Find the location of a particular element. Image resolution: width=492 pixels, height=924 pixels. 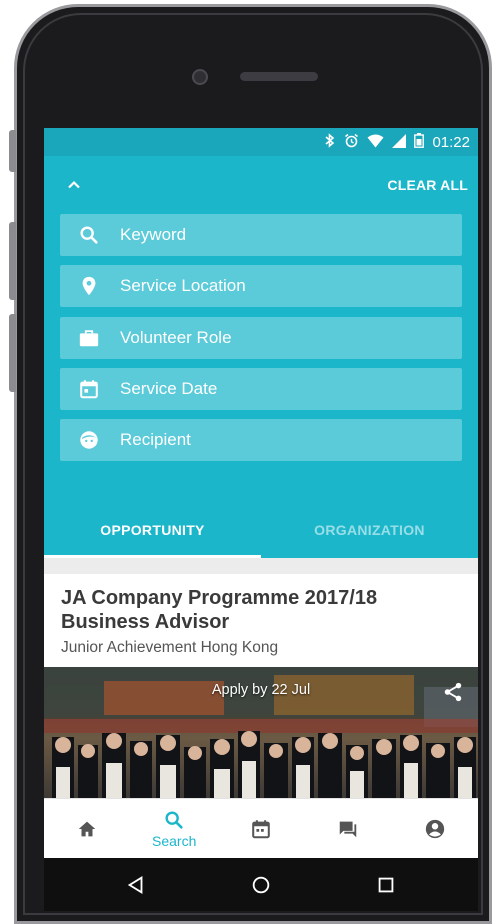

recipient-field: Recipient is located at coordinates (261, 440).